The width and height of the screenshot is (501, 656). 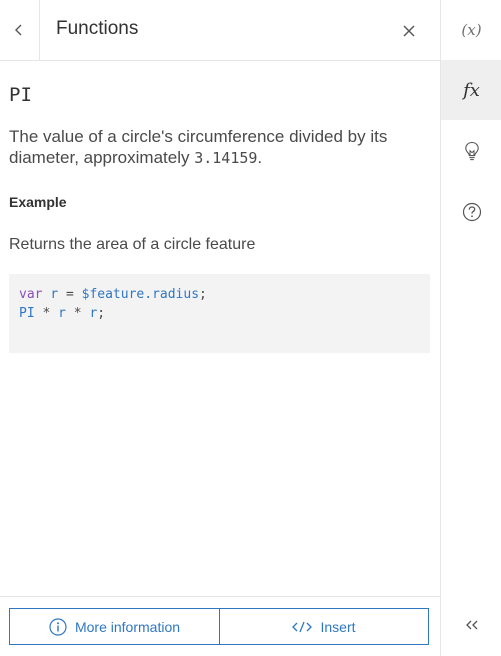 What do you see at coordinates (127, 626) in the screenshot?
I see `more-information-label: More information` at bounding box center [127, 626].